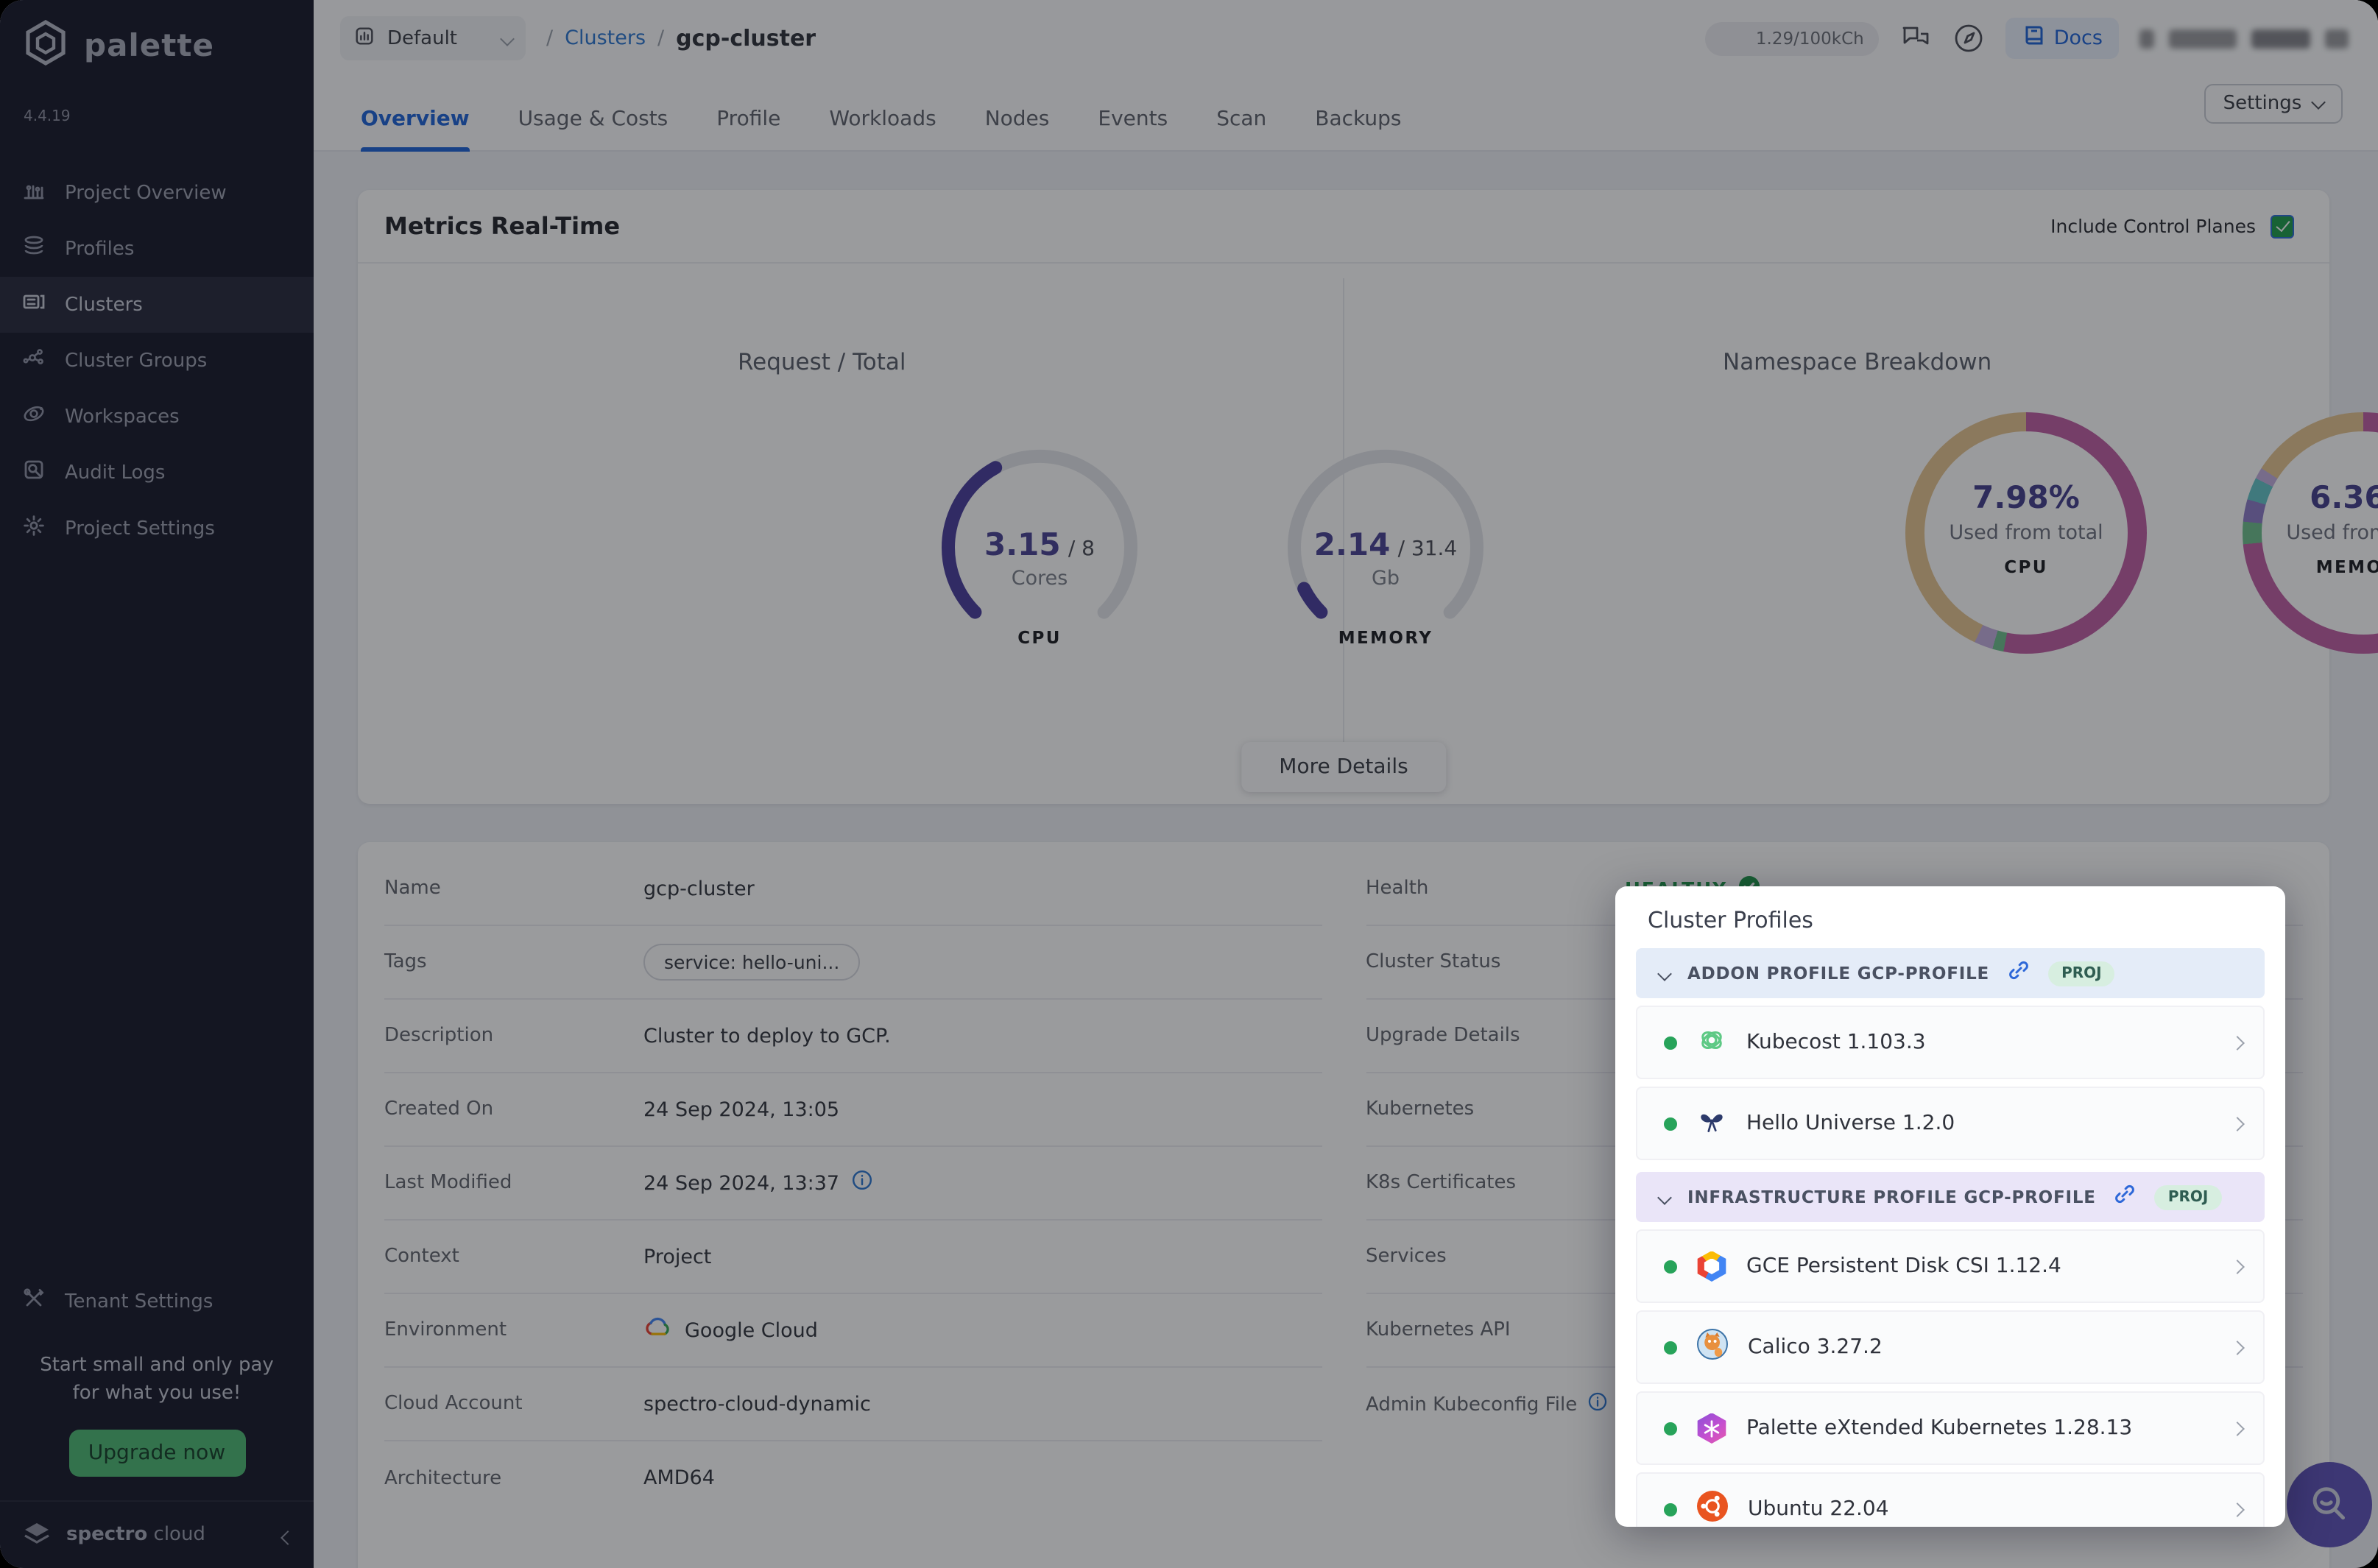 The width and height of the screenshot is (2378, 1568). I want to click on pxk-logo, so click(1711, 1428).